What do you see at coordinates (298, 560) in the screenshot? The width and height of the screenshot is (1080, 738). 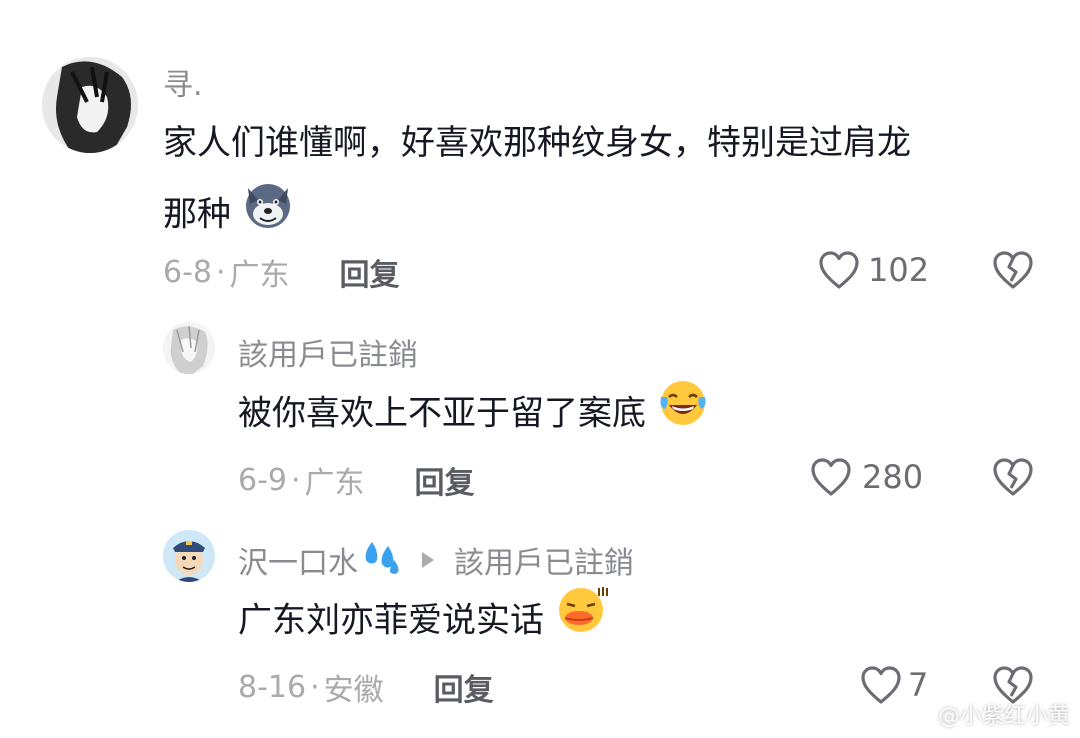 I see `comment-username: 沢一口水` at bounding box center [298, 560].